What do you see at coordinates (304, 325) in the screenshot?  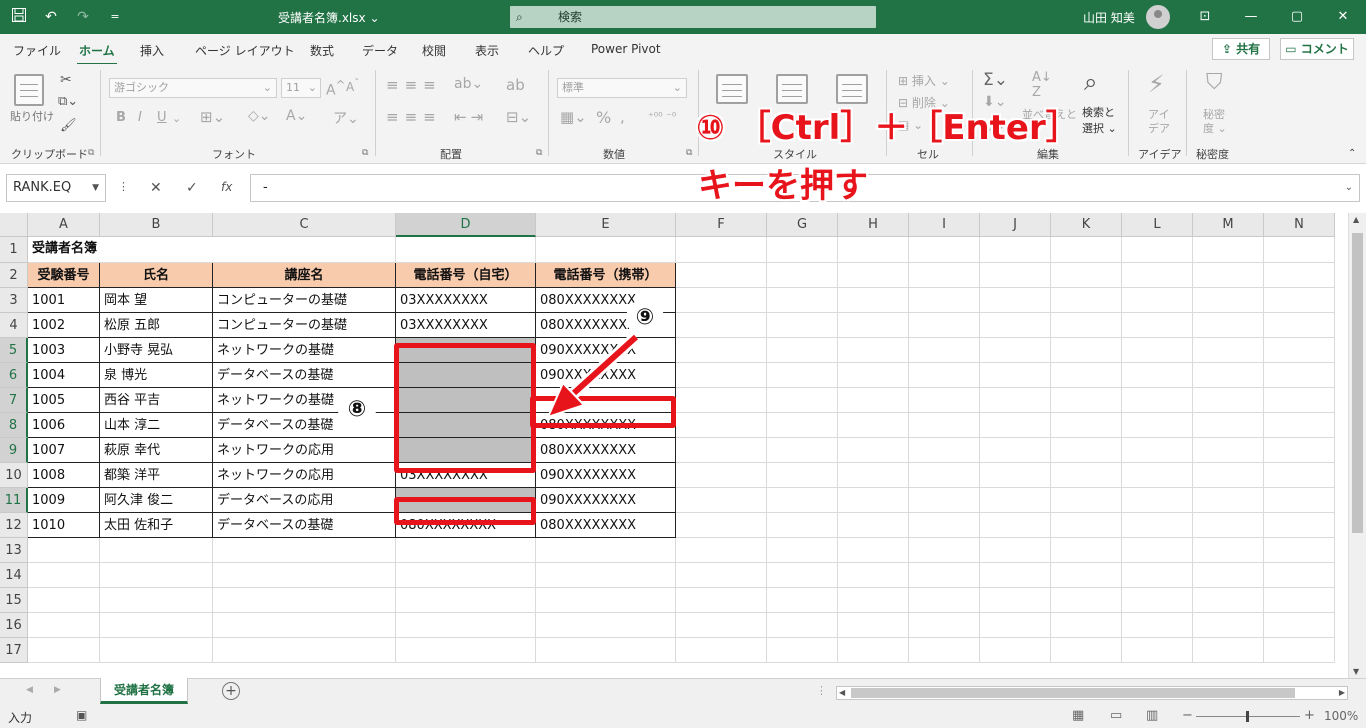 I see `table-cell: コンピューターの基礎` at bounding box center [304, 325].